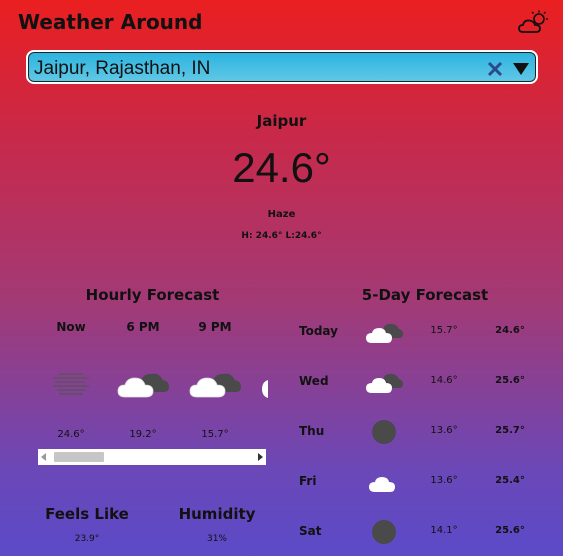 This screenshot has height=556, width=563. I want to click on location-search-value: Jaipur, Rajasthan, IN, so click(122, 69).